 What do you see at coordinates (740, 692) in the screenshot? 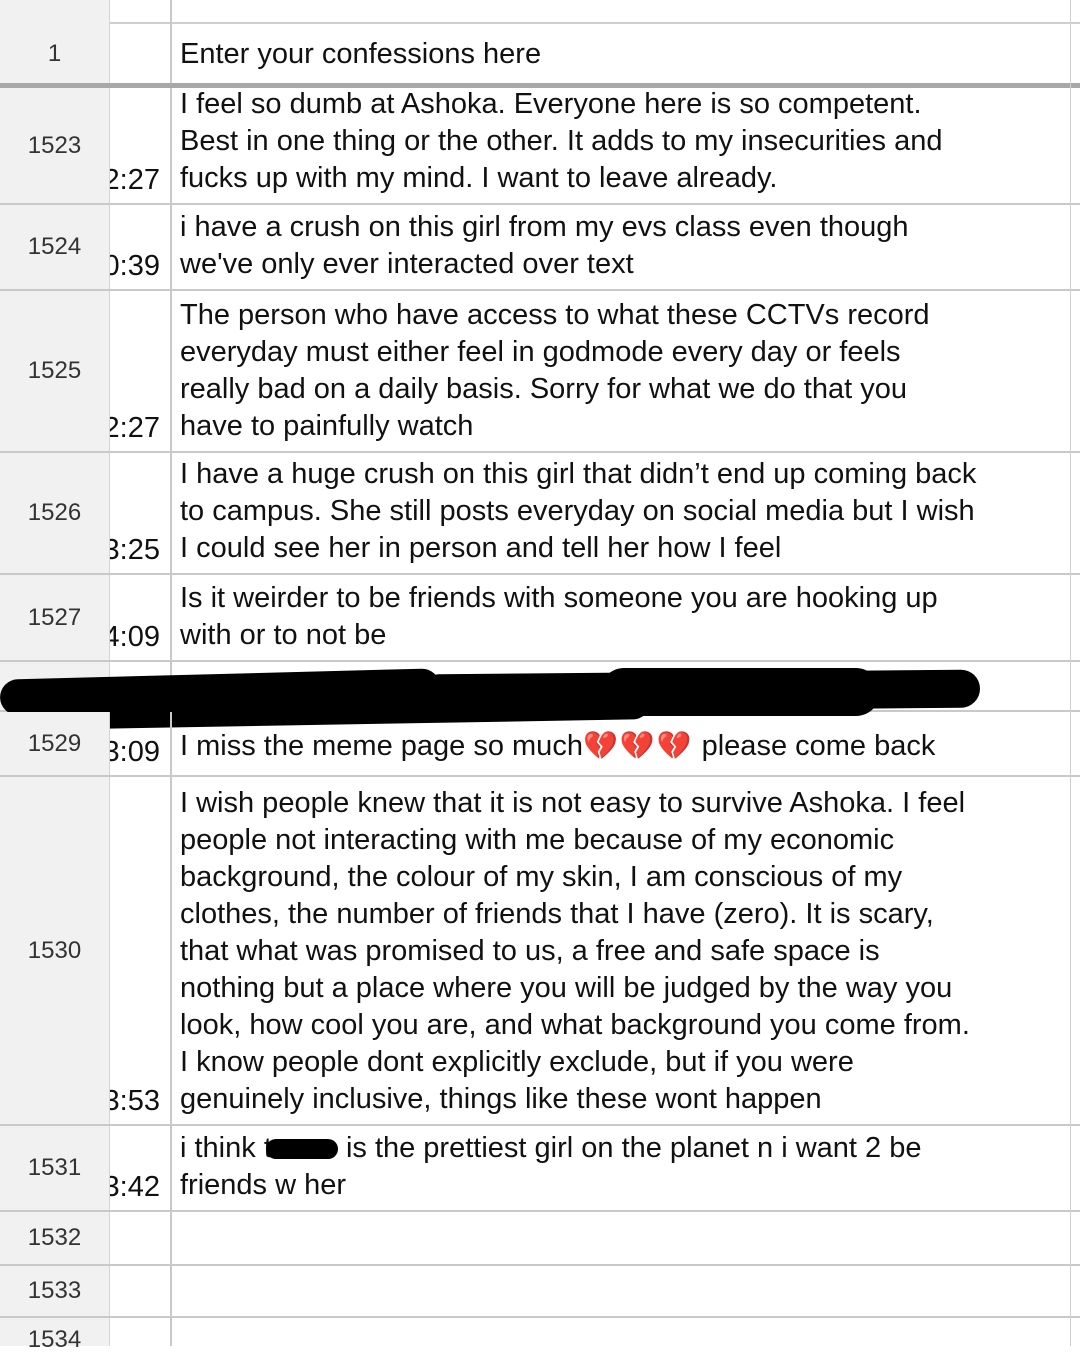
I see `redaction-scribble` at bounding box center [740, 692].